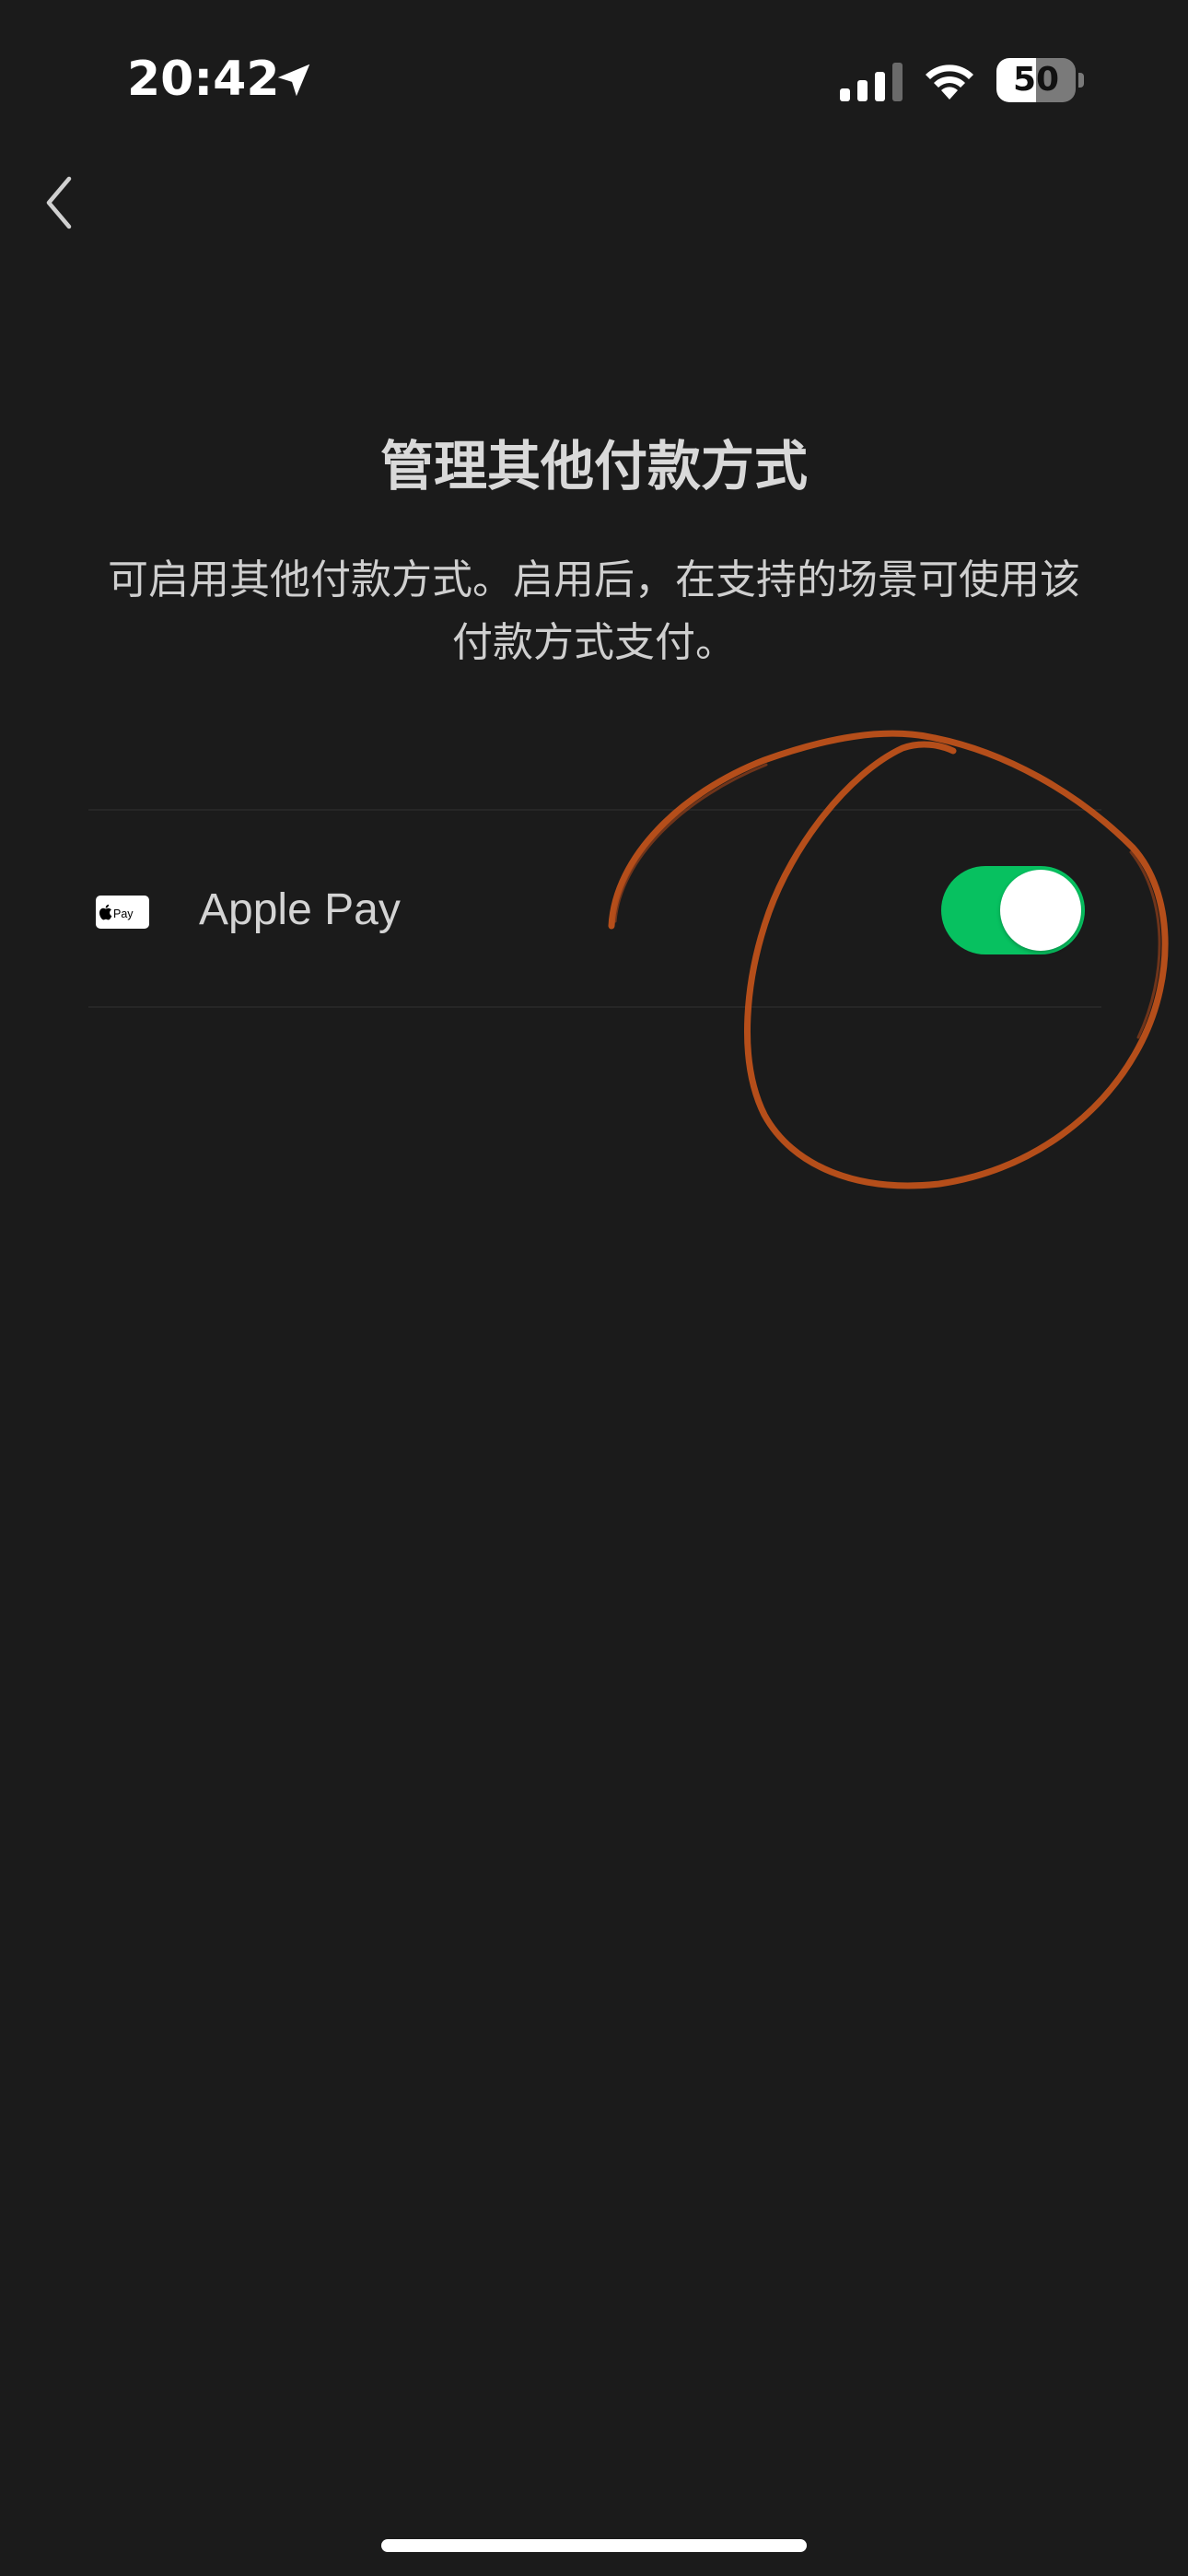 The width and height of the screenshot is (1188, 2576). I want to click on apple-pay-toggle, so click(1013, 910).